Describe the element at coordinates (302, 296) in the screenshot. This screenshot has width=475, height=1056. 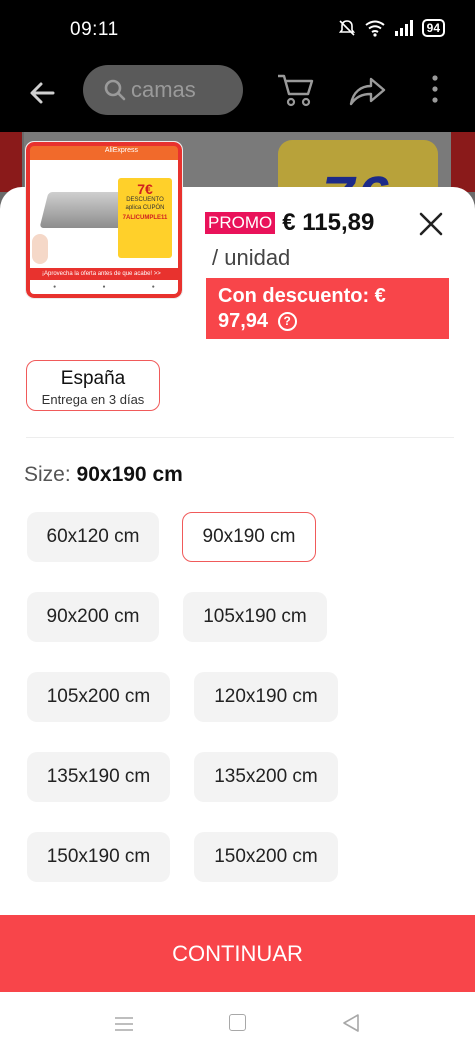
I see `discount-label: Con descuento: €` at that location.